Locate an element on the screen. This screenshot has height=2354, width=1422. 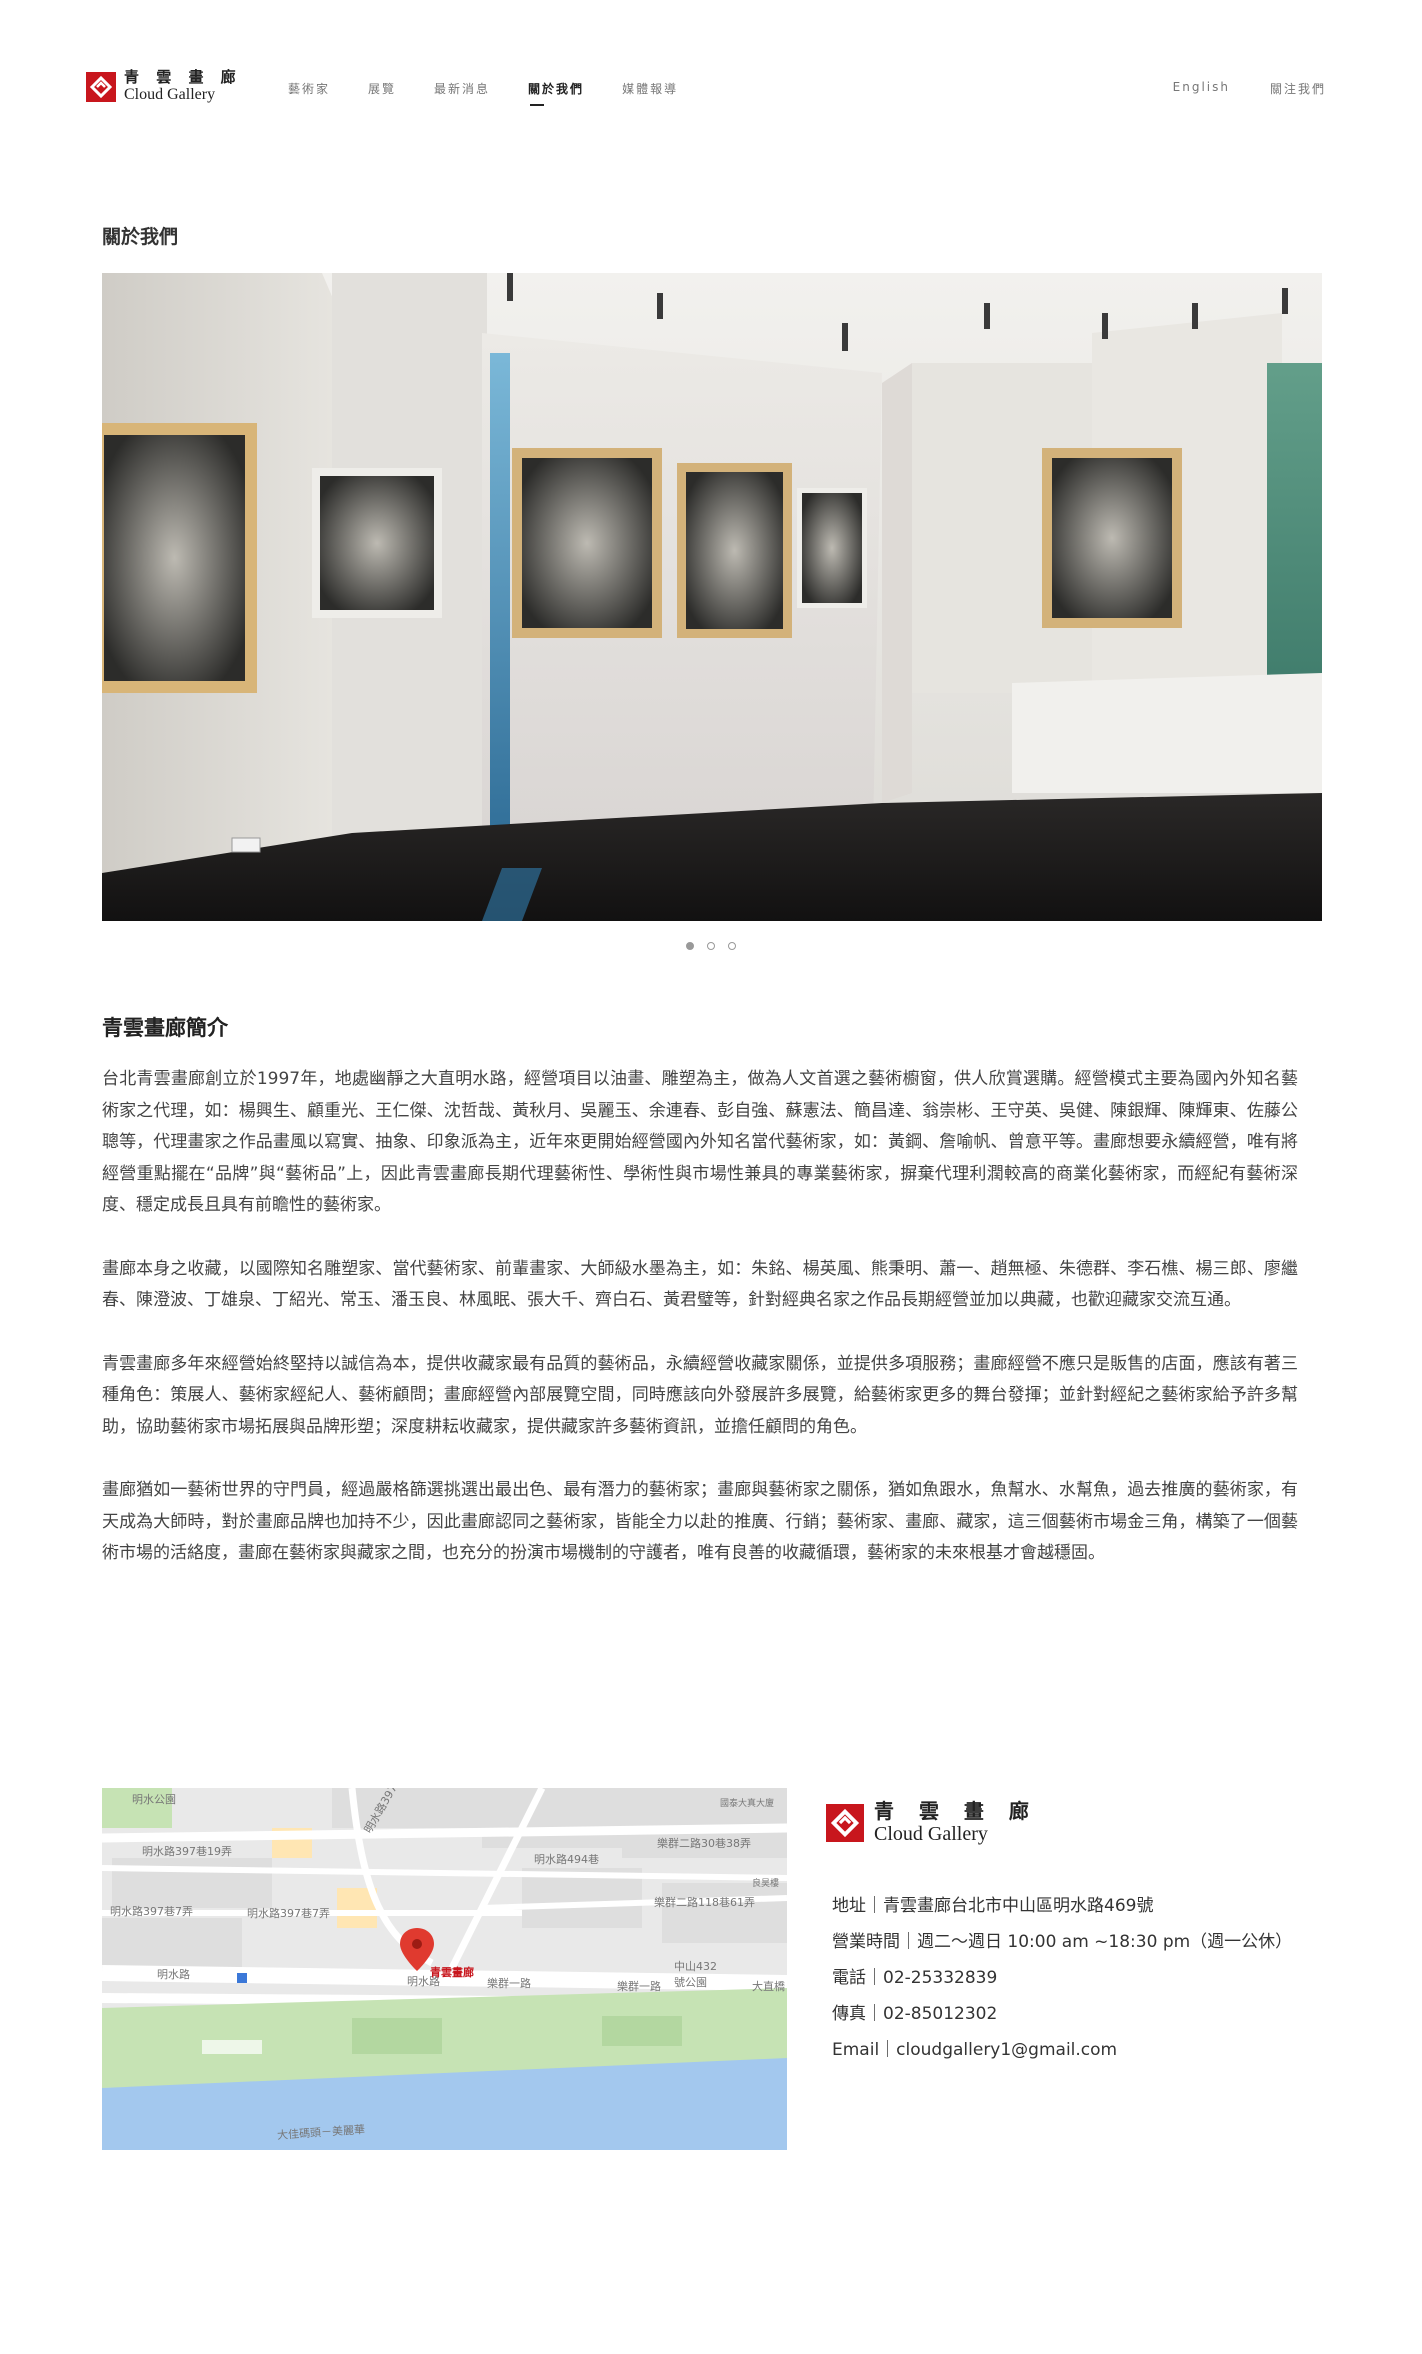
language-switch-english: English is located at coordinates (1201, 88).